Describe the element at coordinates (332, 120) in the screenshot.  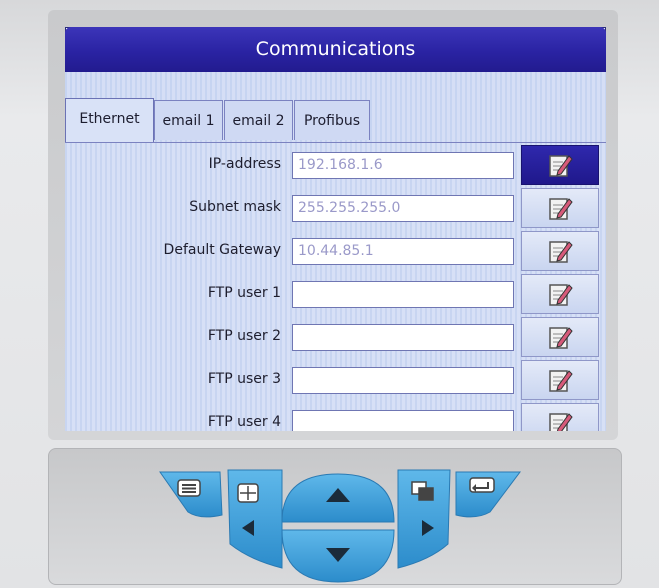
I see `tab-profibus: Profibus` at that location.